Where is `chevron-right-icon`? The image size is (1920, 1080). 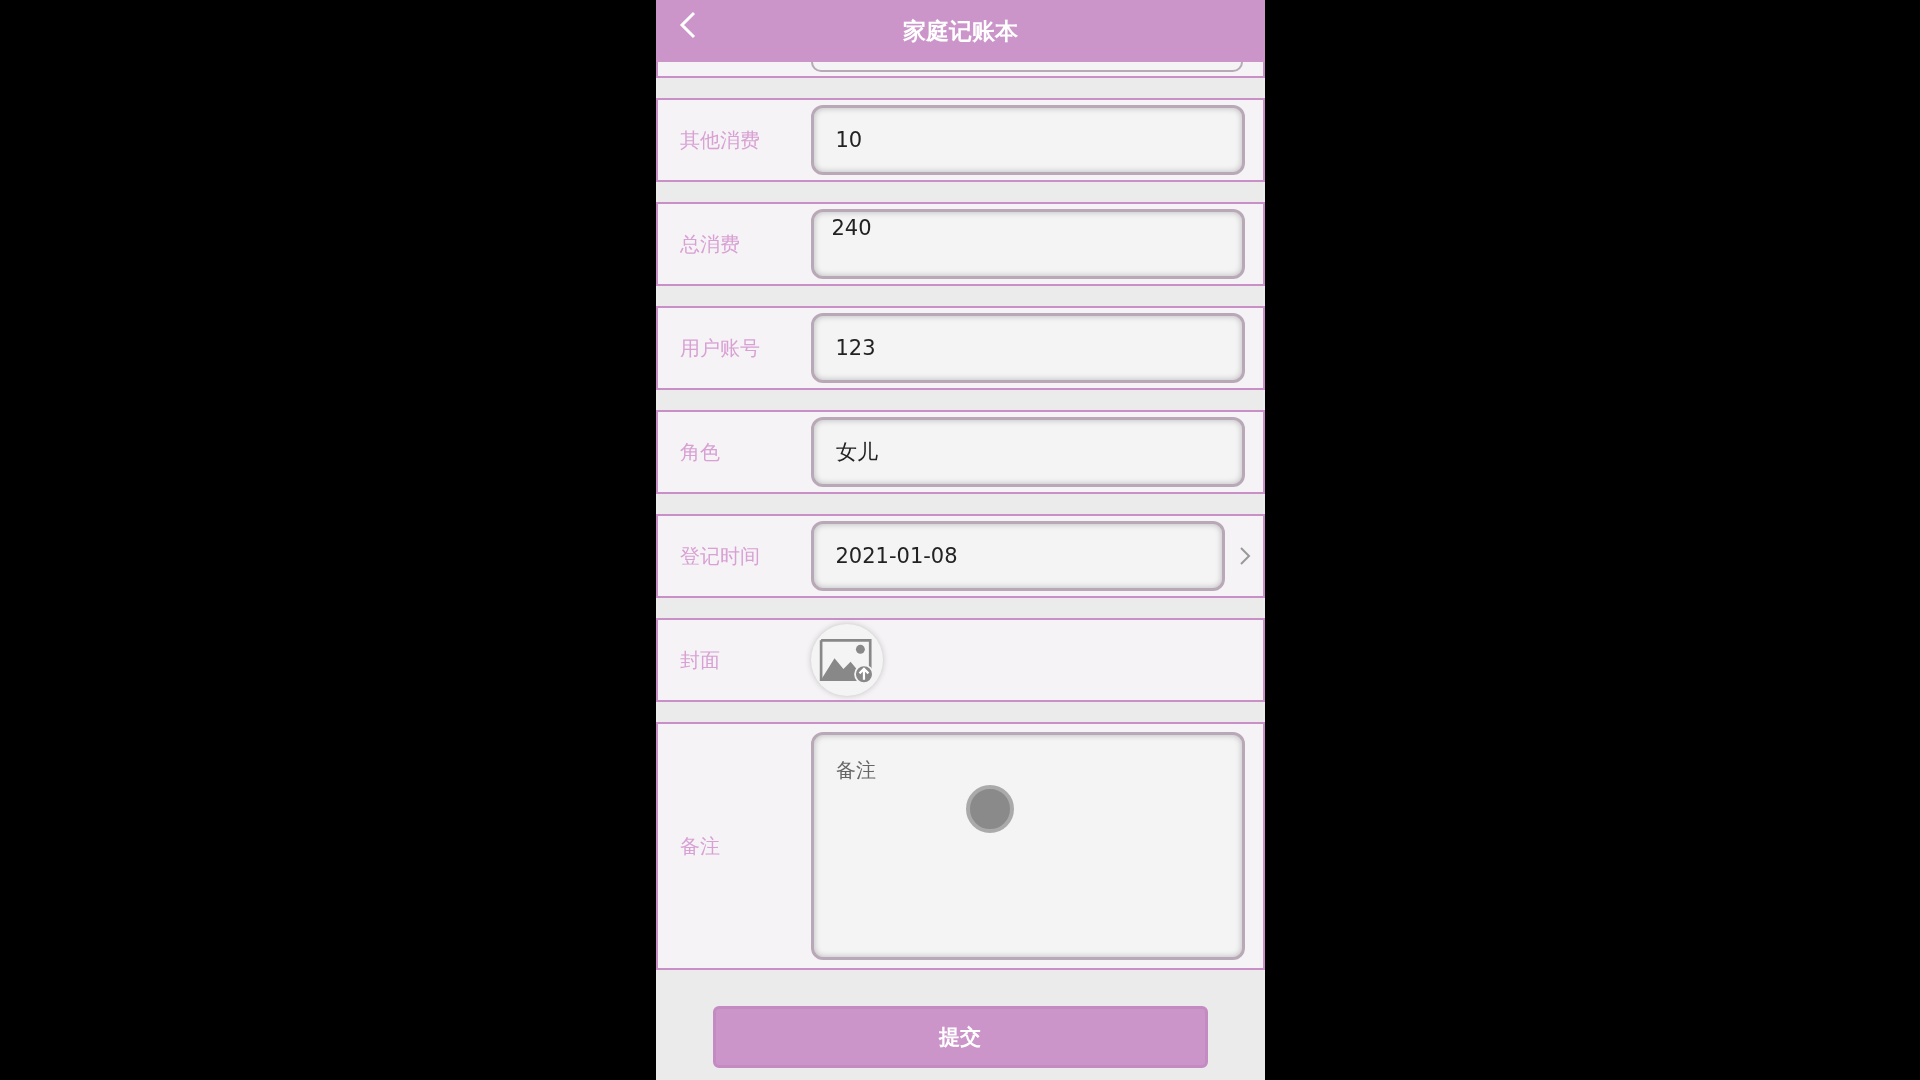 chevron-right-icon is located at coordinates (1244, 556).